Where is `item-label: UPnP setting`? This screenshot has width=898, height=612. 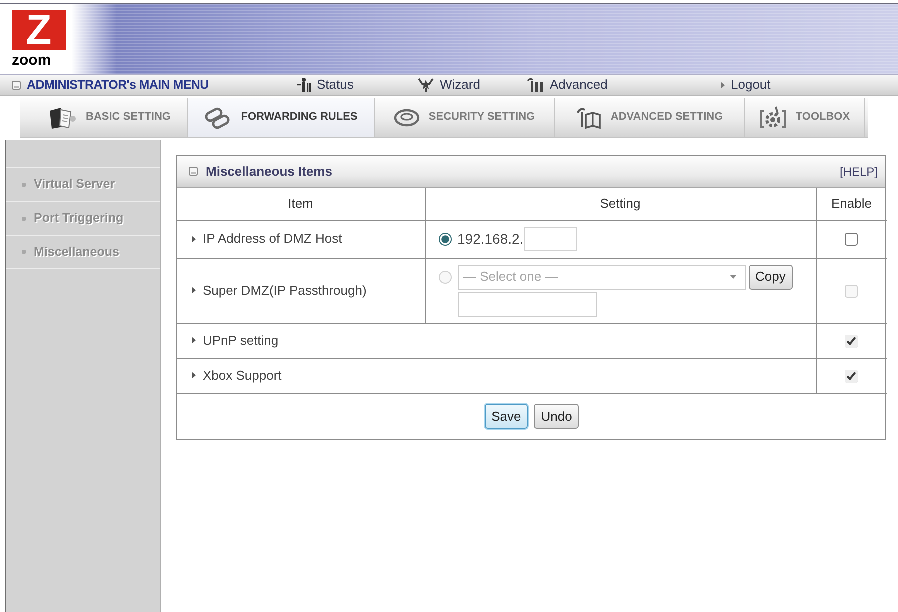
item-label: UPnP setting is located at coordinates (241, 341).